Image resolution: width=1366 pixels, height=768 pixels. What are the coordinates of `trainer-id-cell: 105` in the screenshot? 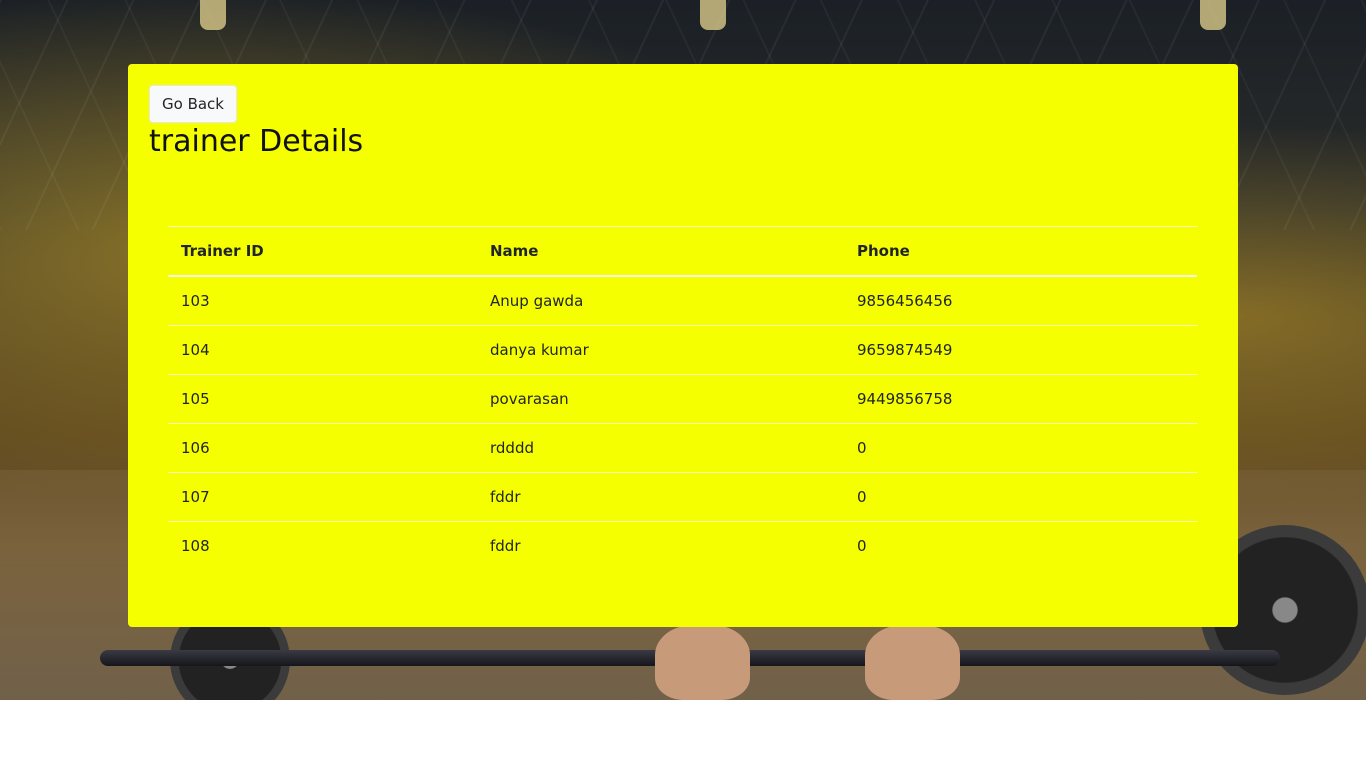 It's located at (322, 399).